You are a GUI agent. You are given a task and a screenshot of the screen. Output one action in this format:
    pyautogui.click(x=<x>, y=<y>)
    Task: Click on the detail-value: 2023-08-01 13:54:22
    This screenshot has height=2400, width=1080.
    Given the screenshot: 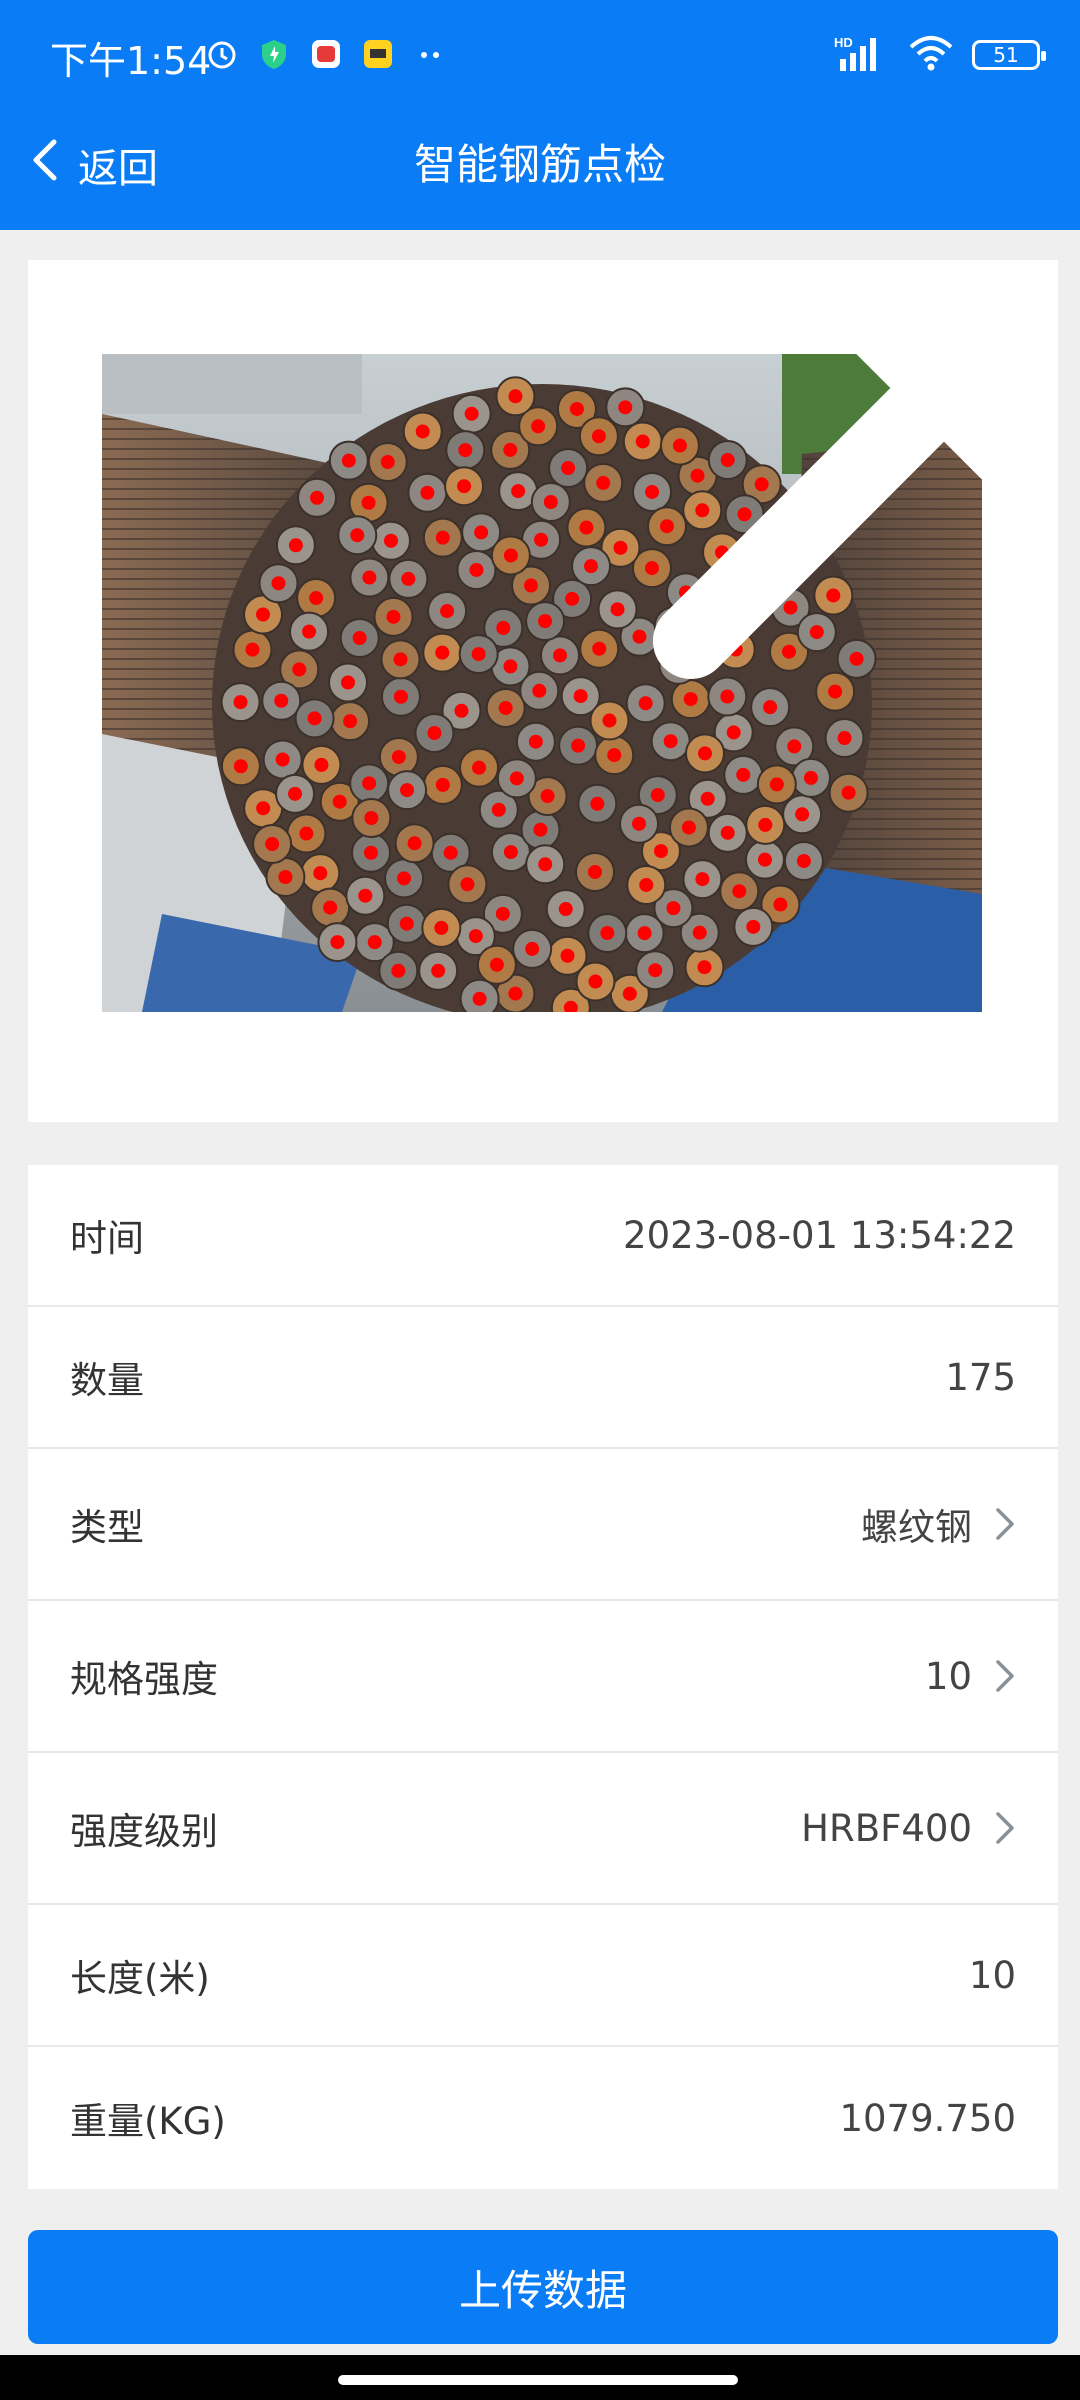 What is the action you would take?
    pyautogui.click(x=819, y=1235)
    